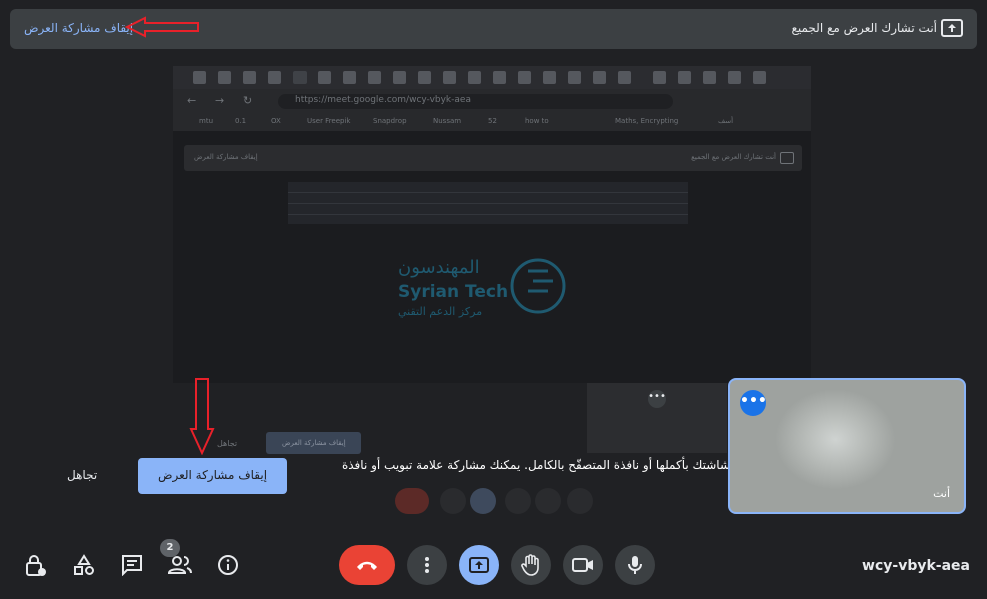  I want to click on bookmark-item: how to, so click(537, 121).